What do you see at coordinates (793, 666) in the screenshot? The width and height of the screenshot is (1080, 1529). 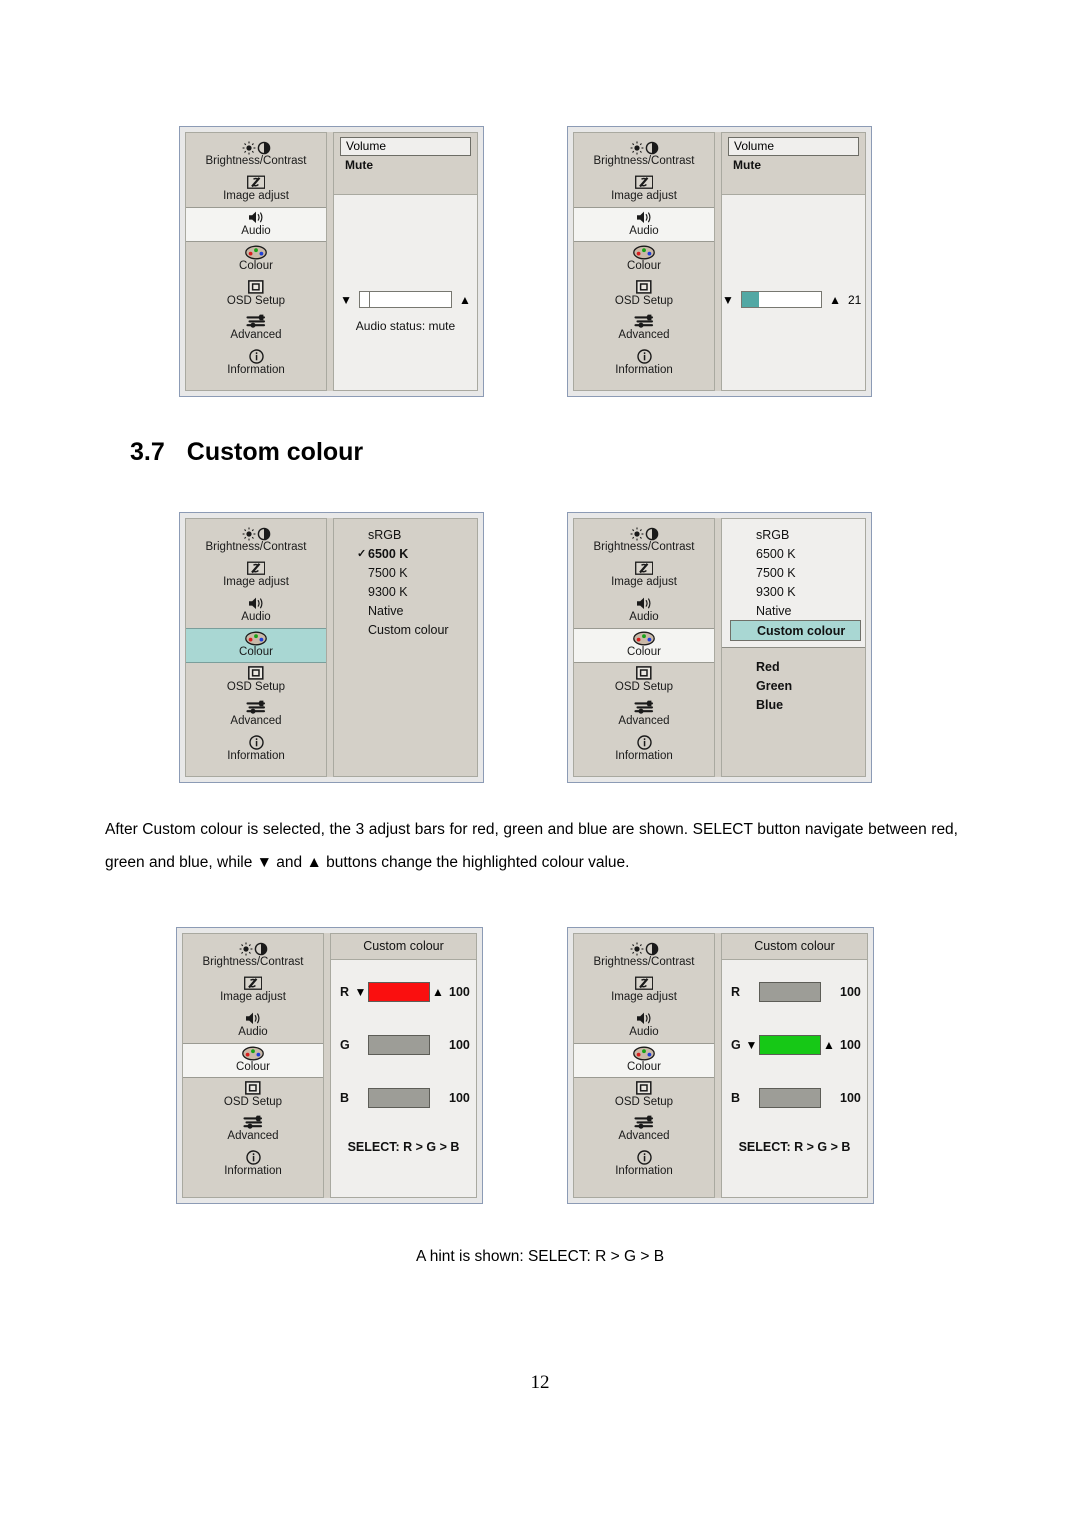 I see `rgb-option-red: Red` at bounding box center [793, 666].